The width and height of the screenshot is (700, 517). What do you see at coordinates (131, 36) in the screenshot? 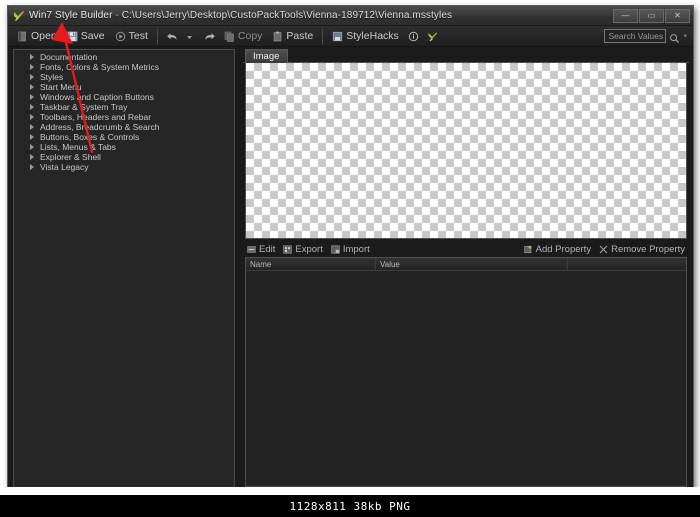
I see `test-button: Test` at bounding box center [131, 36].